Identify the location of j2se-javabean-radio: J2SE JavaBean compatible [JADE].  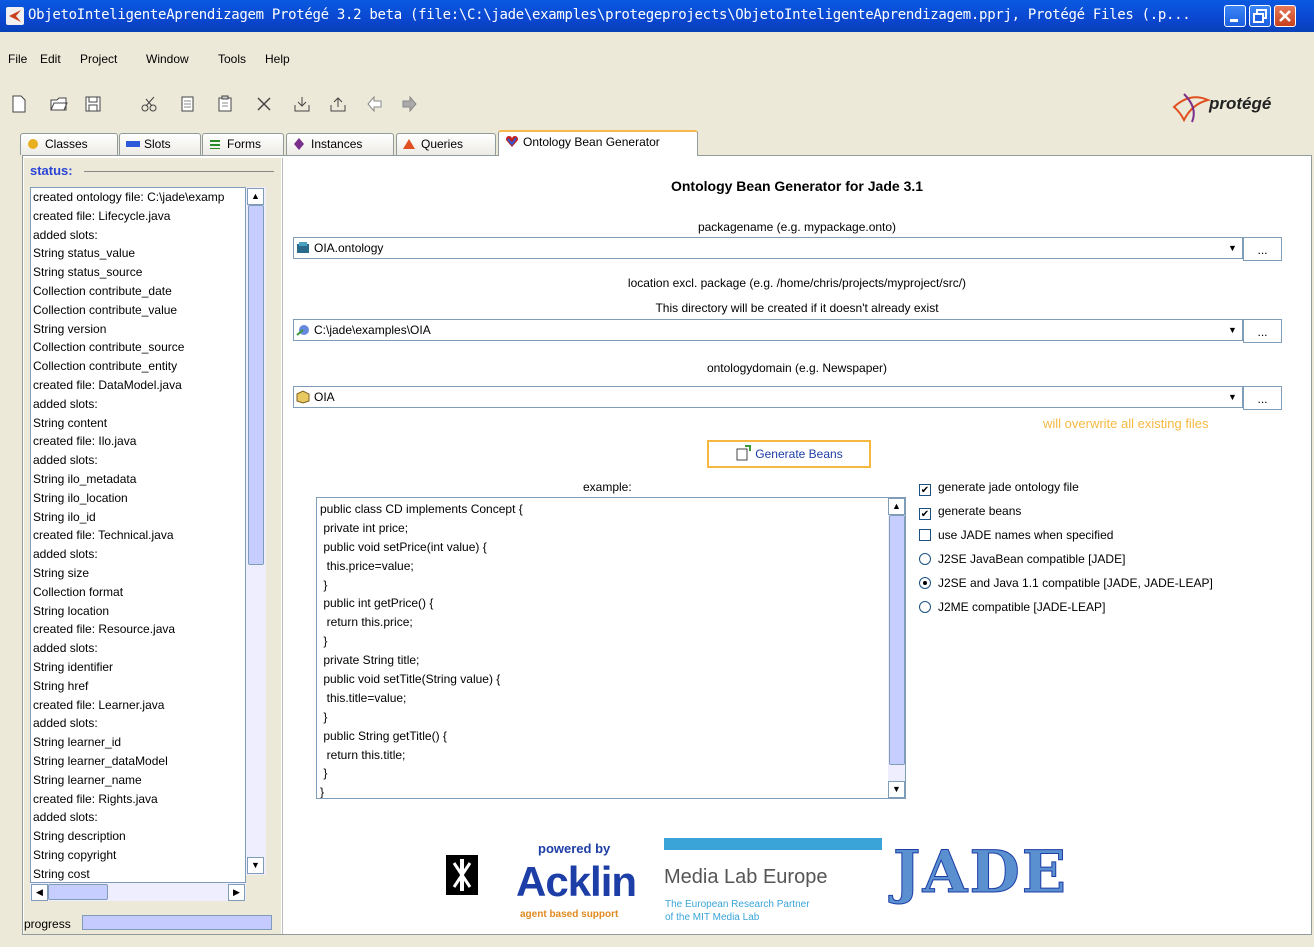
(1022, 559).